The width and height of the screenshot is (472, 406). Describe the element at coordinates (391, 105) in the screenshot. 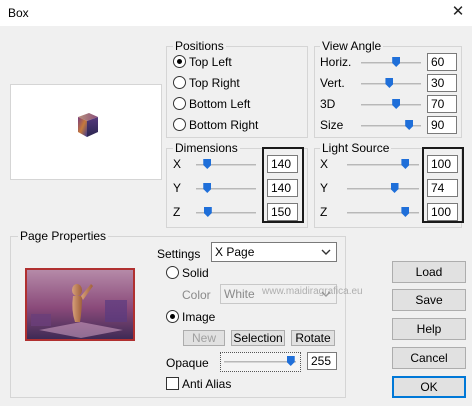

I see `3d-slider-track` at that location.